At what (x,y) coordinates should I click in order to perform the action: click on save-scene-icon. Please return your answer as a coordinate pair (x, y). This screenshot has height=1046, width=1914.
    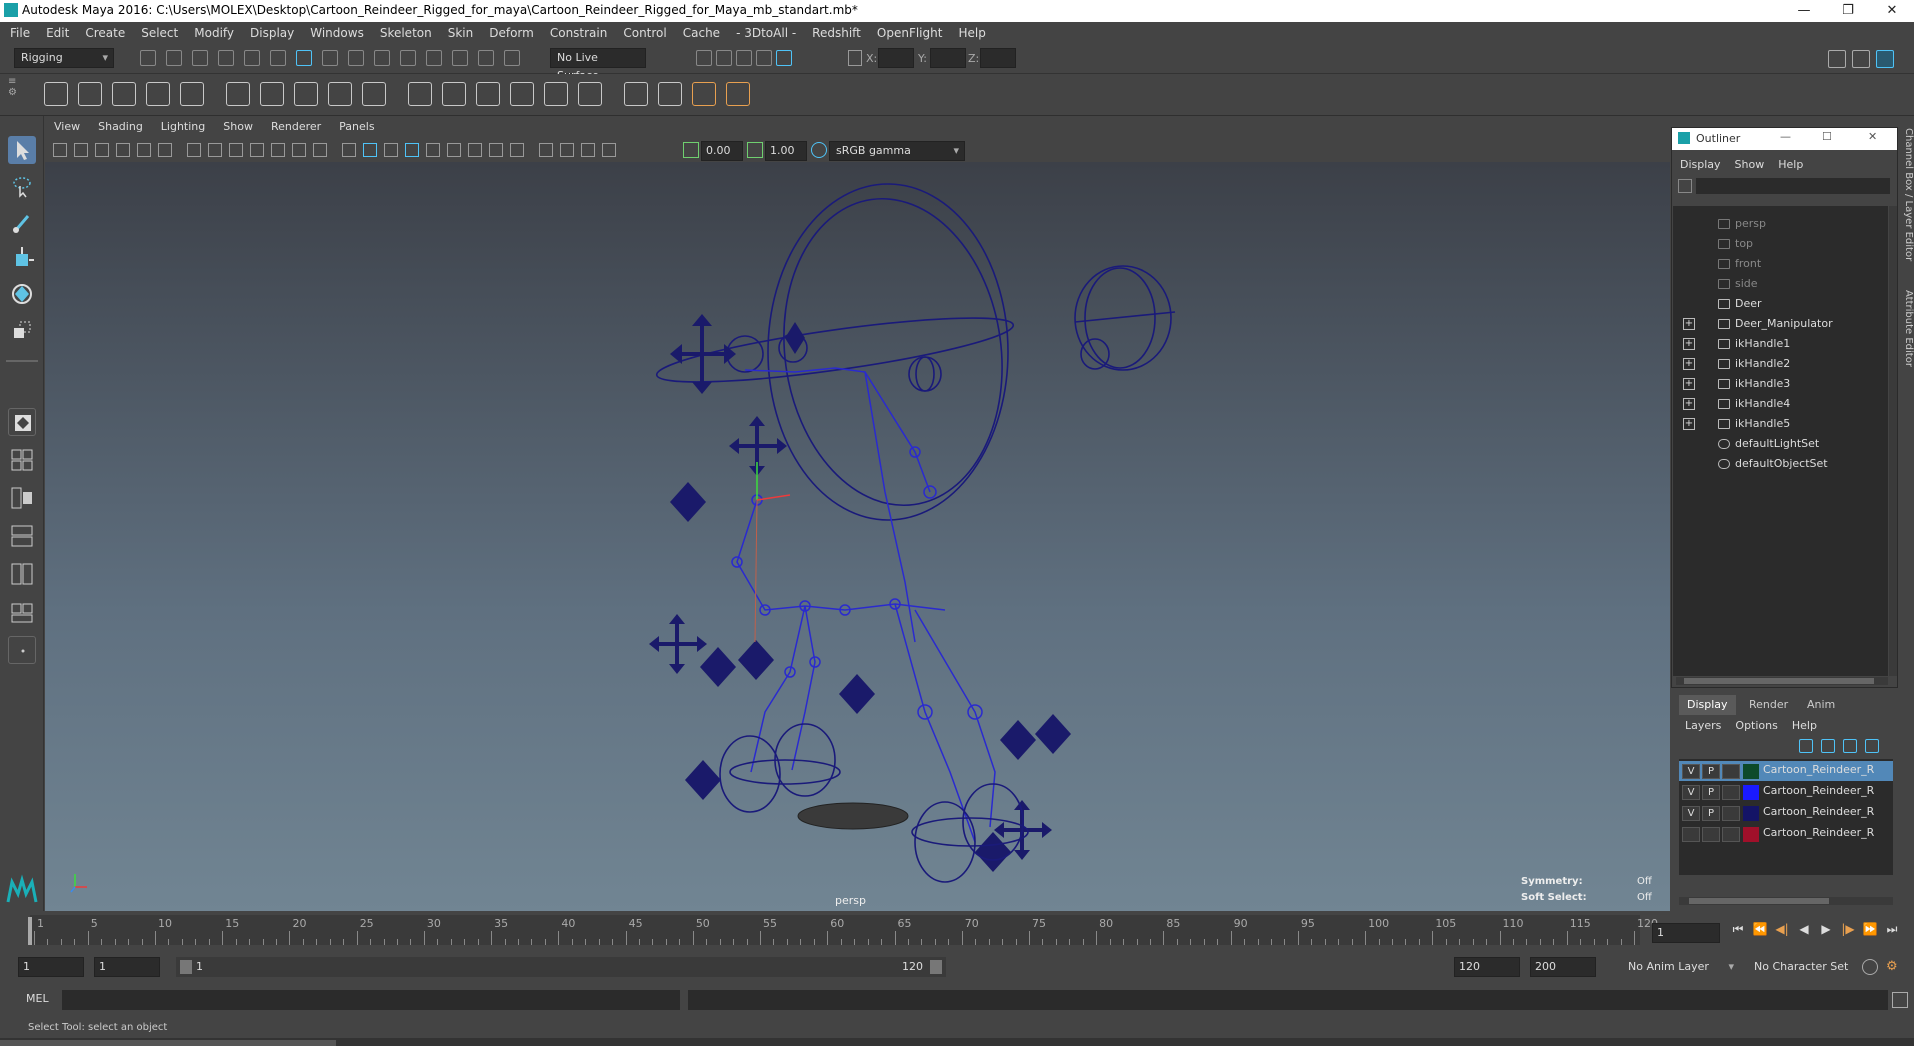
    Looking at the image, I should click on (200, 58).